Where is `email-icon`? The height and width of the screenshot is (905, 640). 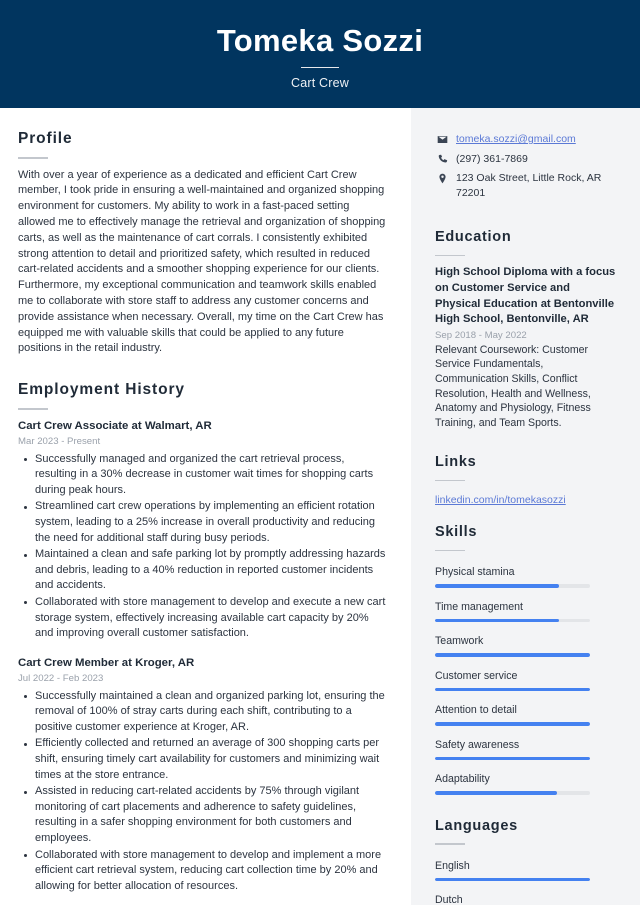 email-icon is located at coordinates (442, 138).